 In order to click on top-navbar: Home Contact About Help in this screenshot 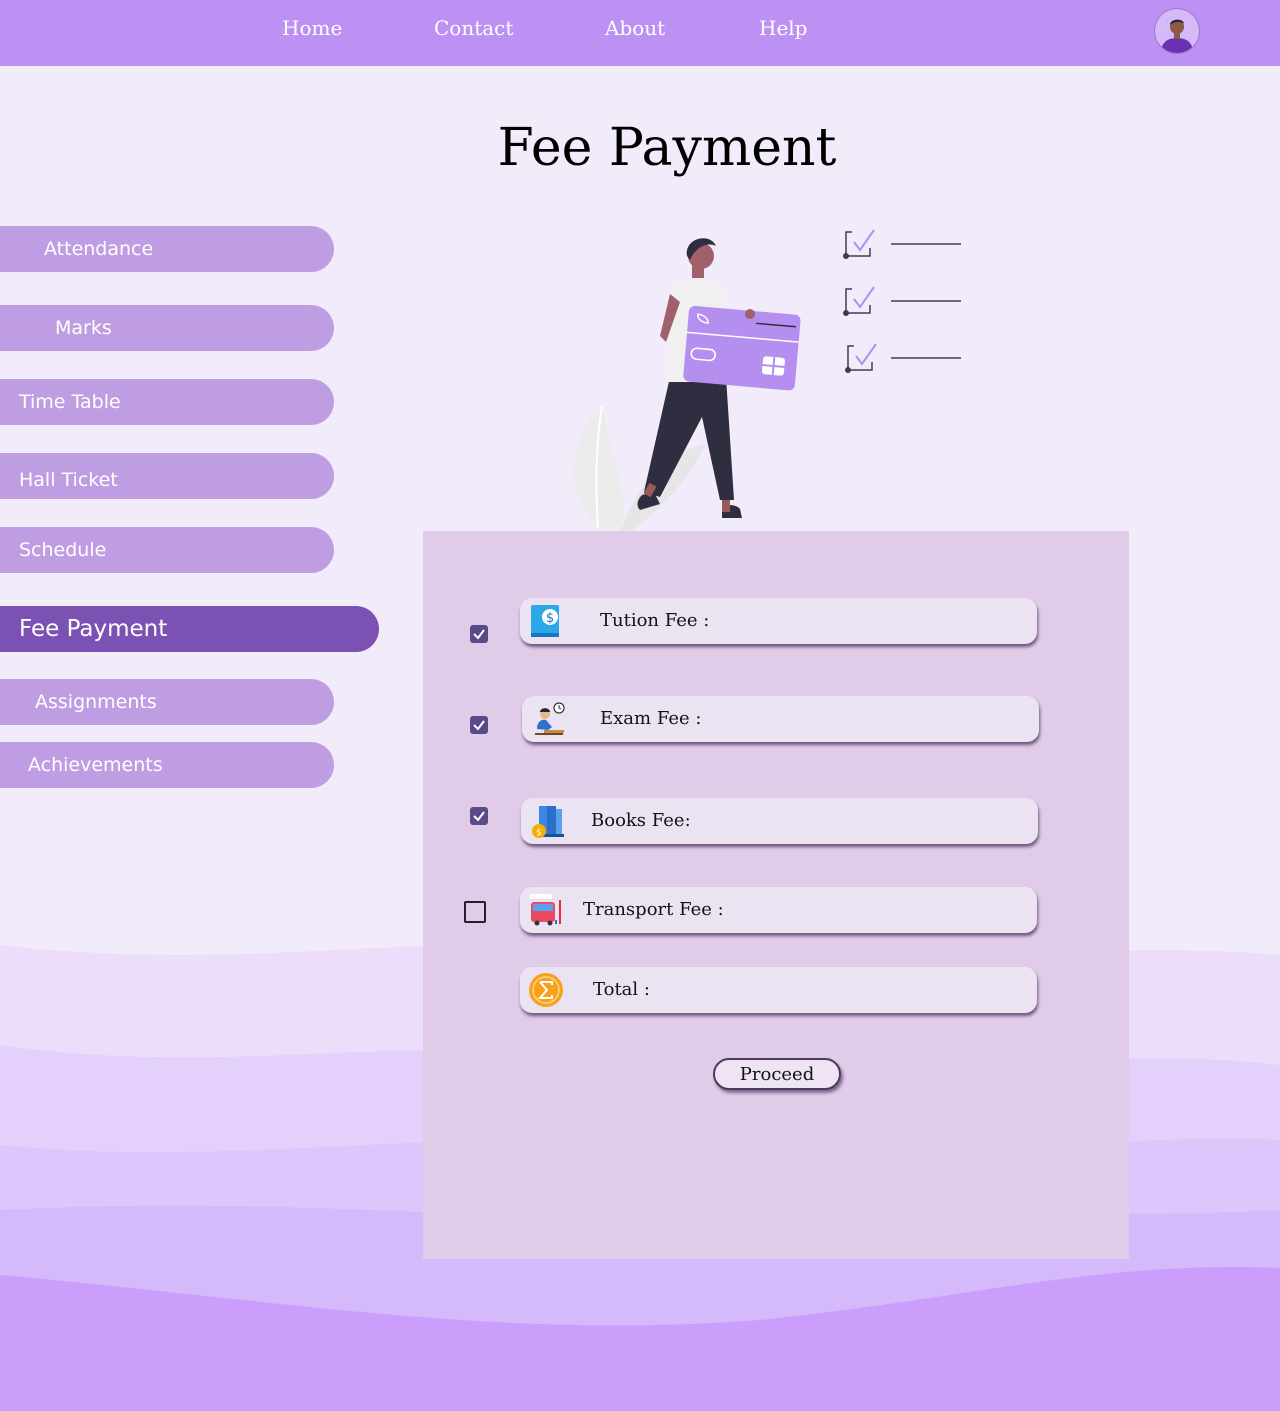, I will do `click(640, 33)`.